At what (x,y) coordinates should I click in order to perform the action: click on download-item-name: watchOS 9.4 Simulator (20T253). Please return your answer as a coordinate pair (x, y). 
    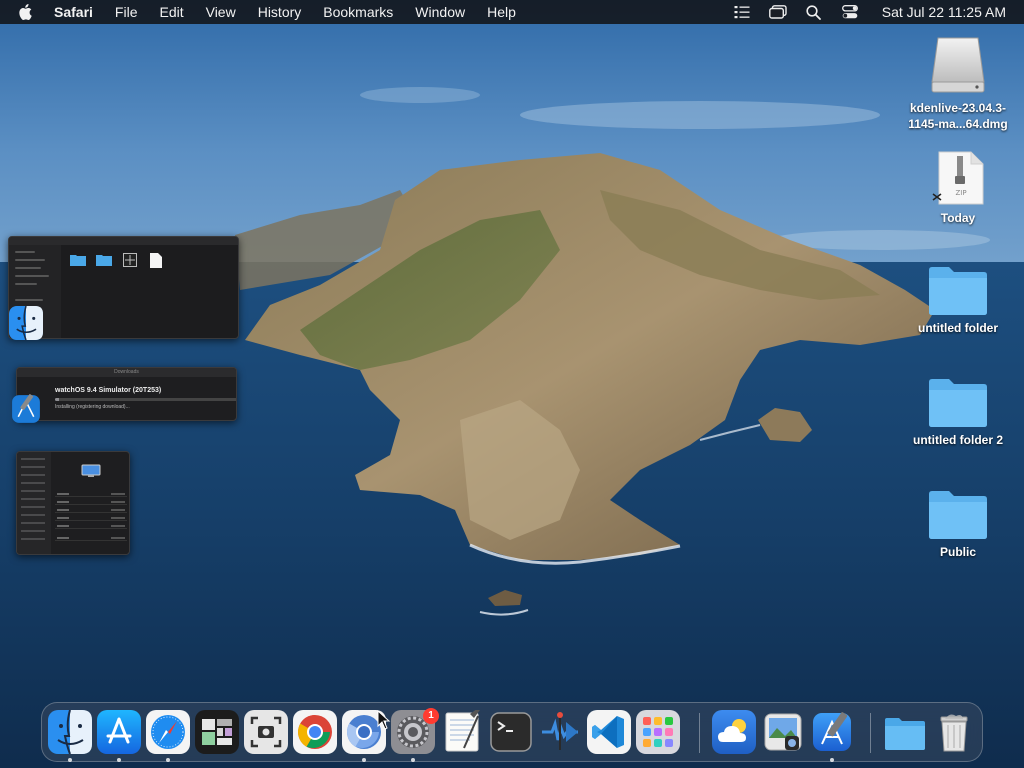
    Looking at the image, I should click on (108, 390).